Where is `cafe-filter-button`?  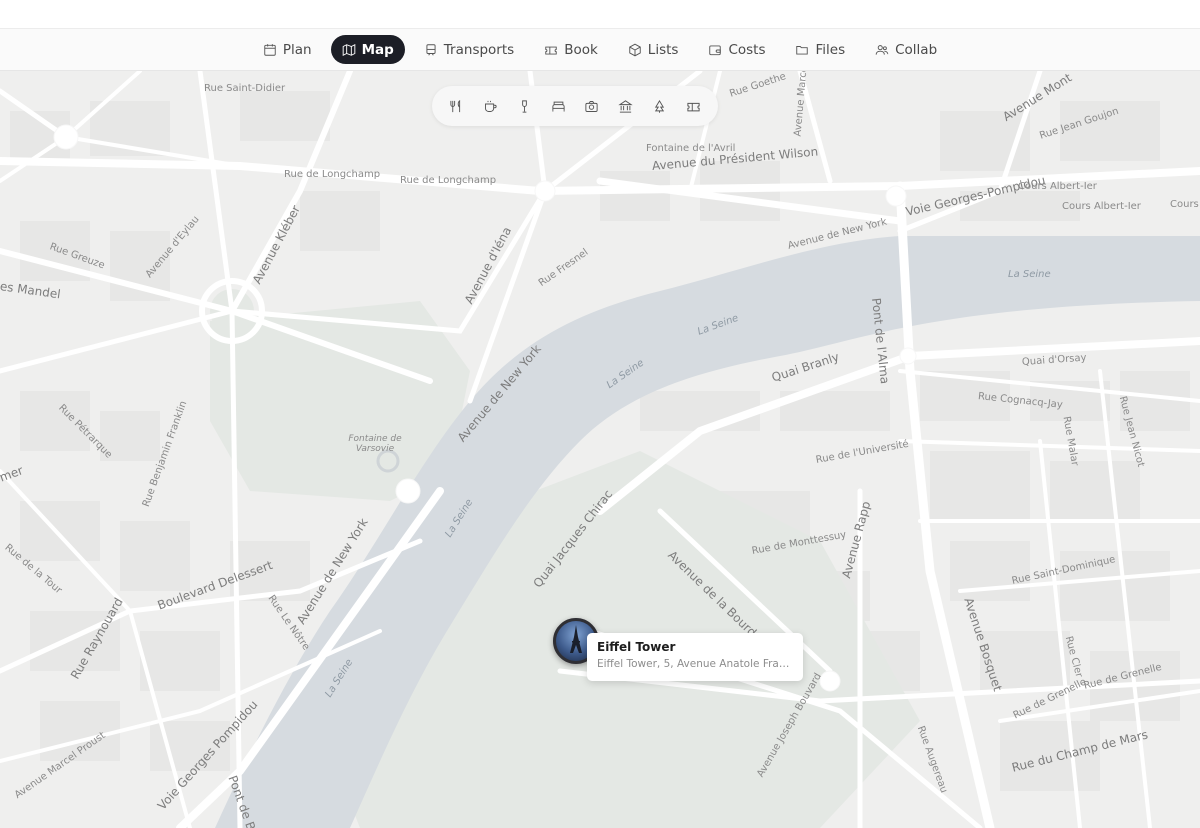
cafe-filter-button is located at coordinates (491, 106).